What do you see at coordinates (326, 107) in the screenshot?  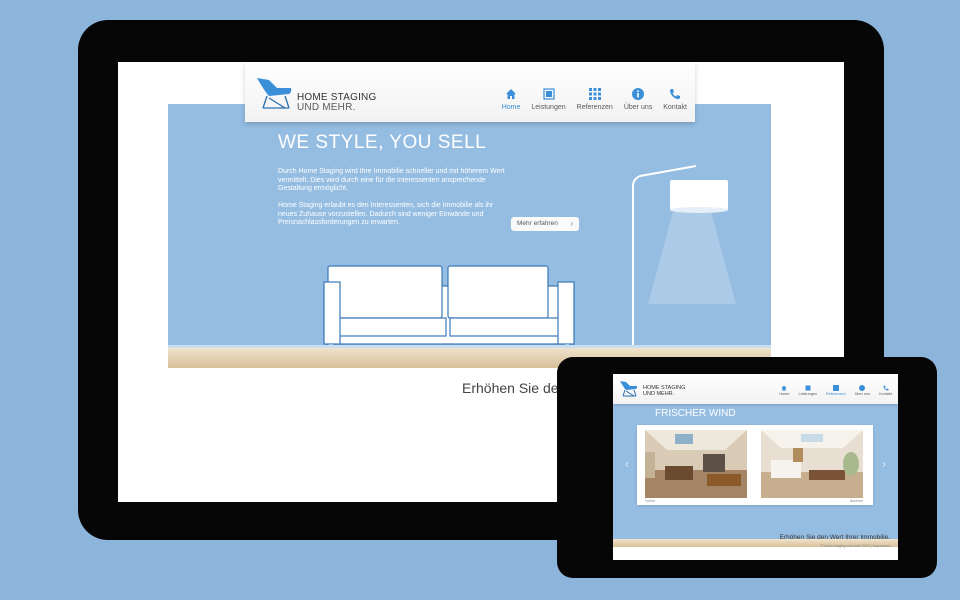 I see `brand-line-2: UND MEHR.` at bounding box center [326, 107].